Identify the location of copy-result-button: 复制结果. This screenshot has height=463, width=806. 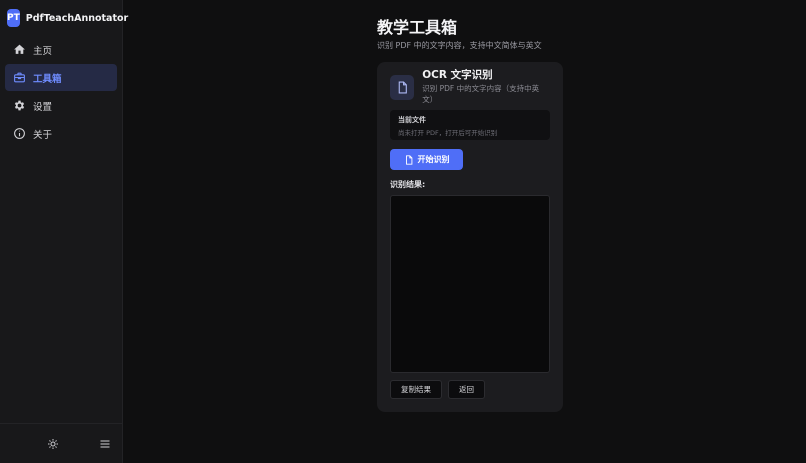
(416, 389).